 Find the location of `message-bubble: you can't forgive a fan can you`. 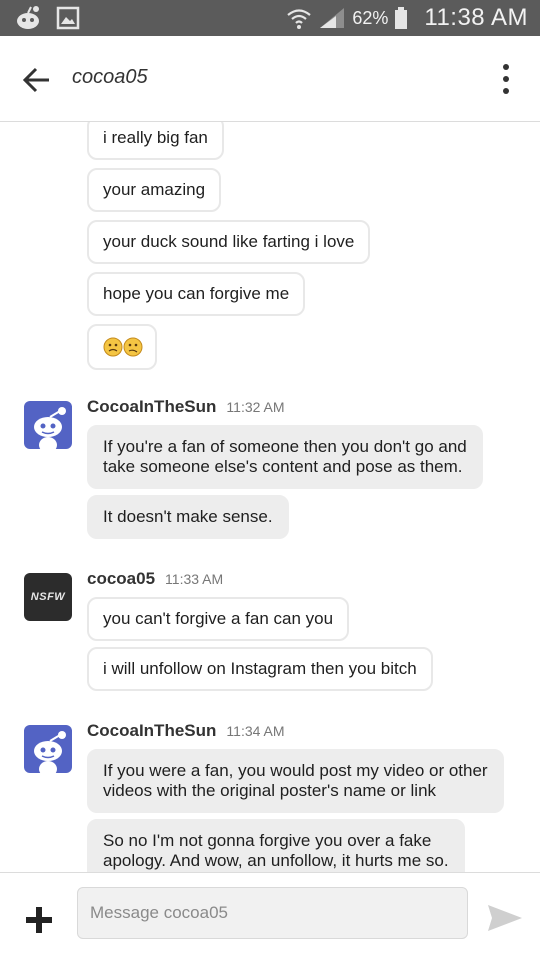

message-bubble: you can't forgive a fan can you is located at coordinates (218, 619).